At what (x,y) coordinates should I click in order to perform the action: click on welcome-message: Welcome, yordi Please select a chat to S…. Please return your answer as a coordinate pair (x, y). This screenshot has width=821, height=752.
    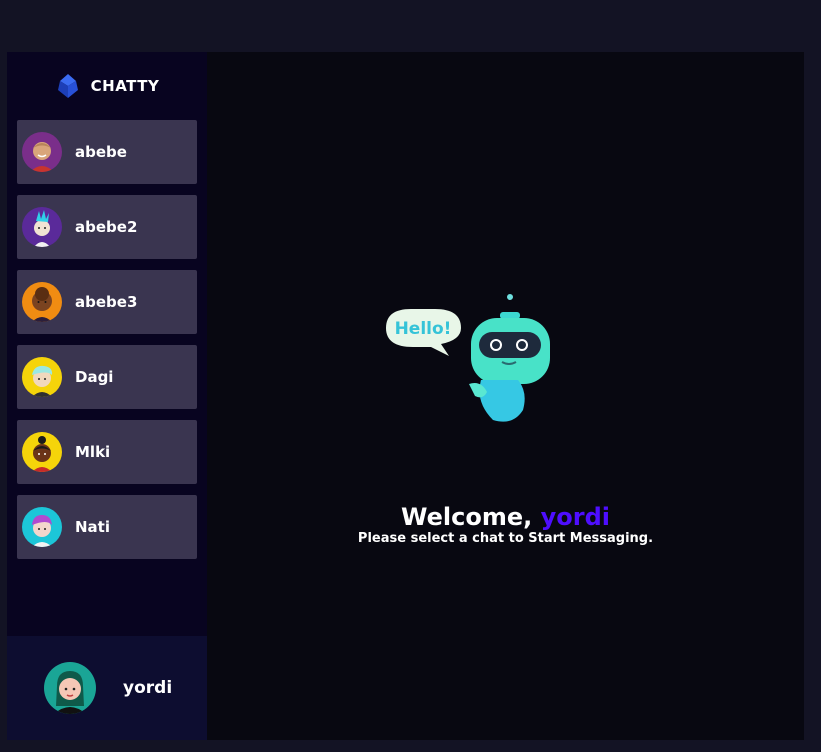
    Looking at the image, I should click on (505, 524).